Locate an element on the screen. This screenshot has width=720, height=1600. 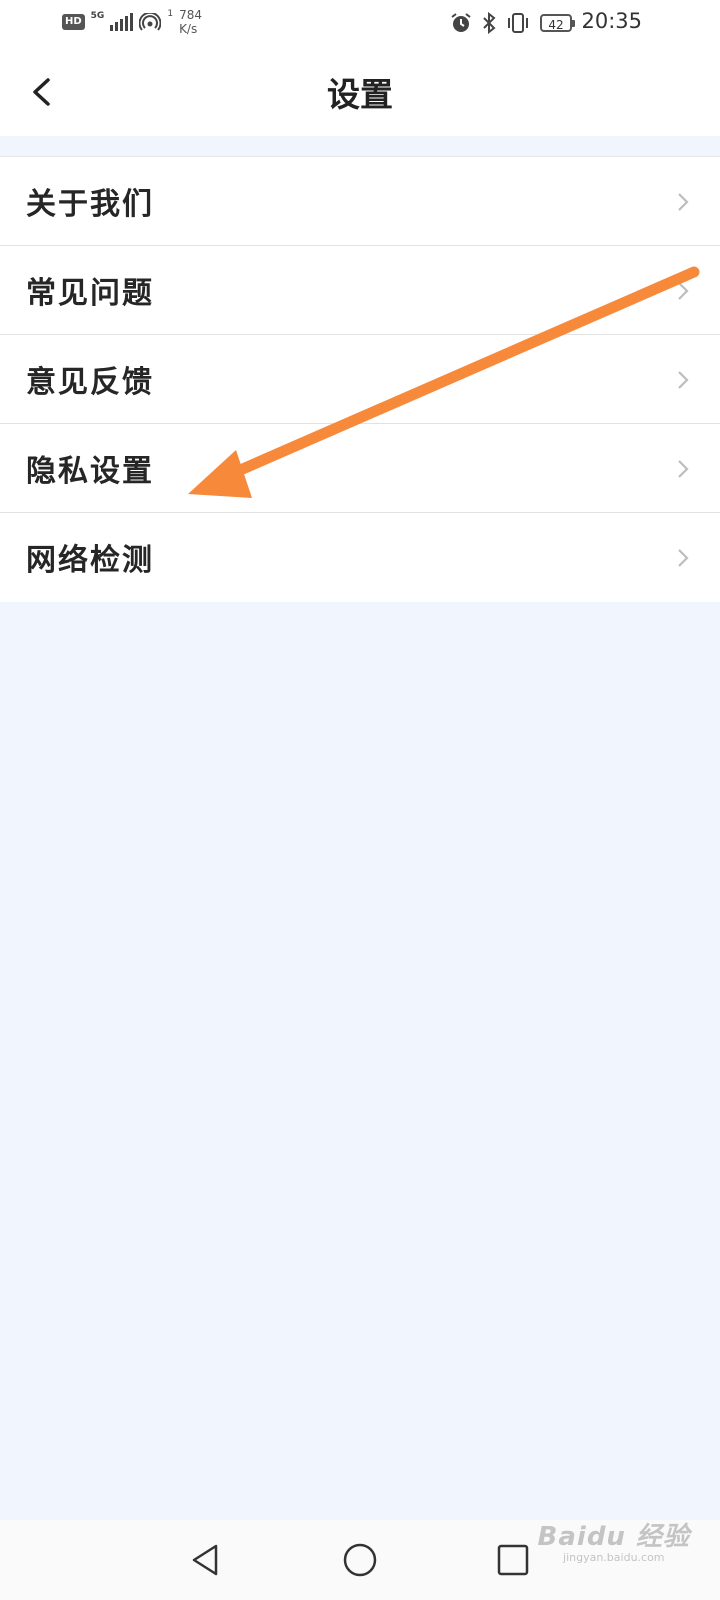
sim-index: 1 is located at coordinates (170, 14).